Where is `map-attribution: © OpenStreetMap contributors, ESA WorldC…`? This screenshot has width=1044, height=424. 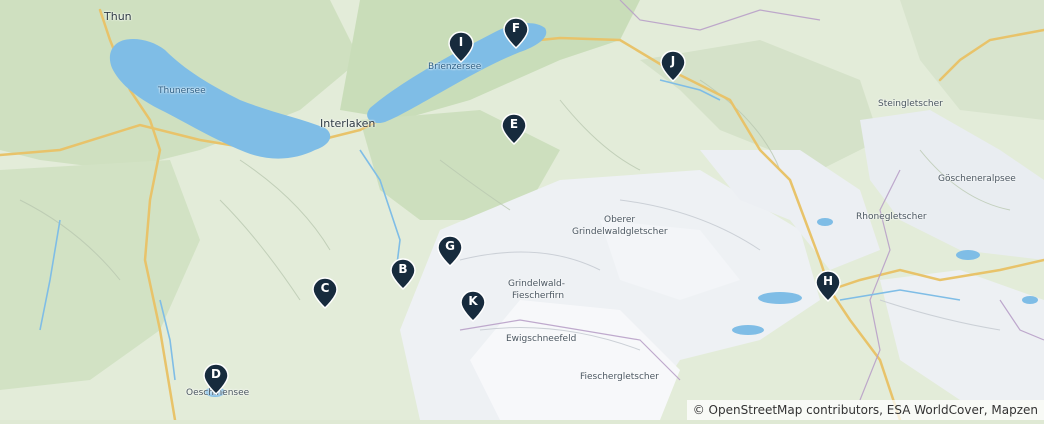 map-attribution: © OpenStreetMap contributors, ESA WorldC… is located at coordinates (865, 410).